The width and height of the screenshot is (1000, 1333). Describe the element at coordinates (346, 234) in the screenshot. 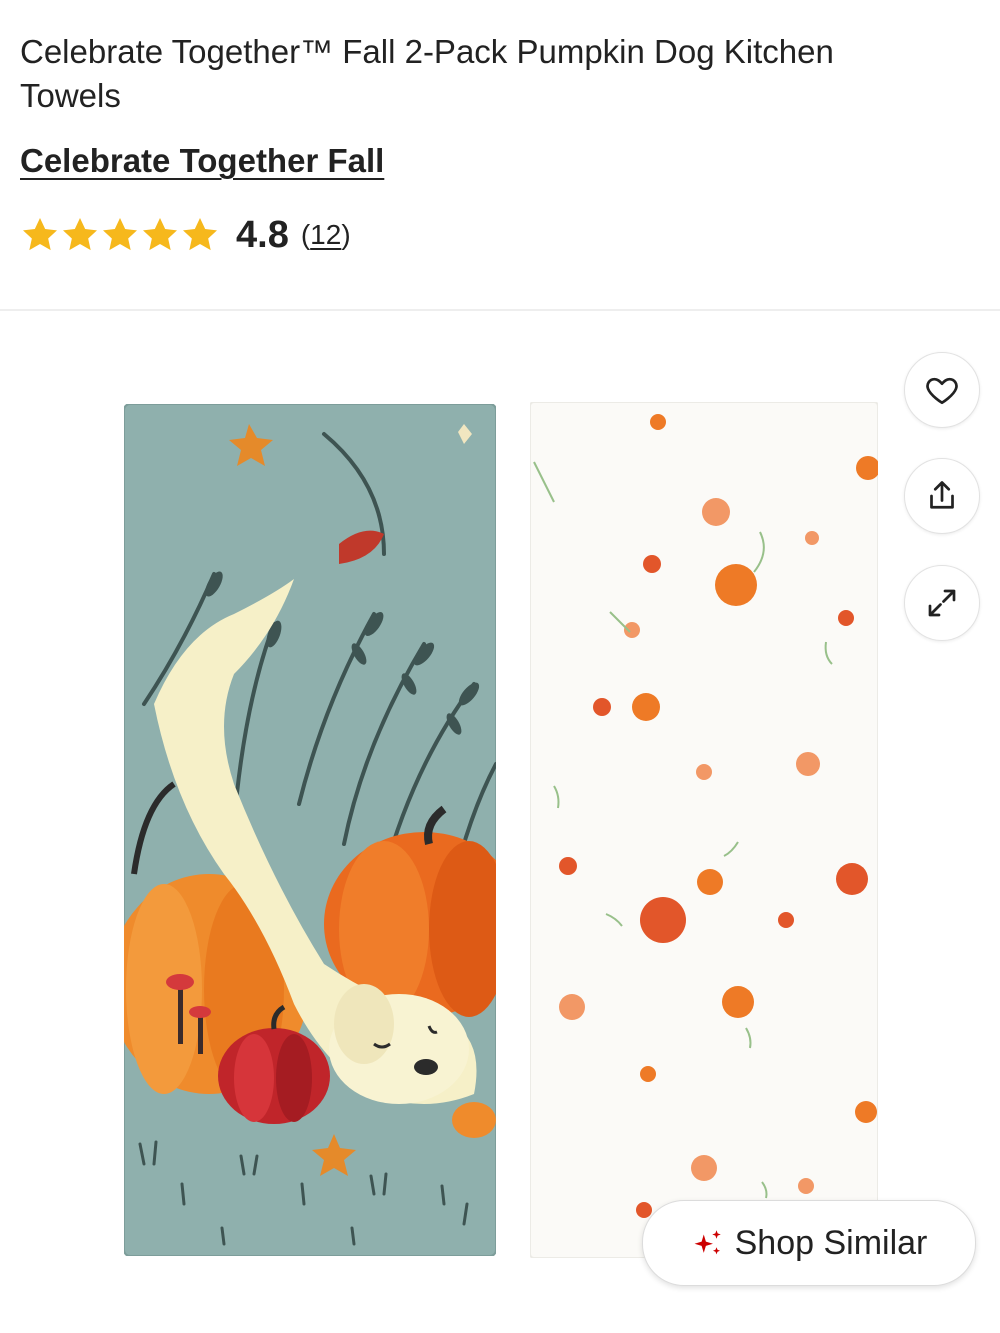

I see `review-count-close: )` at that location.